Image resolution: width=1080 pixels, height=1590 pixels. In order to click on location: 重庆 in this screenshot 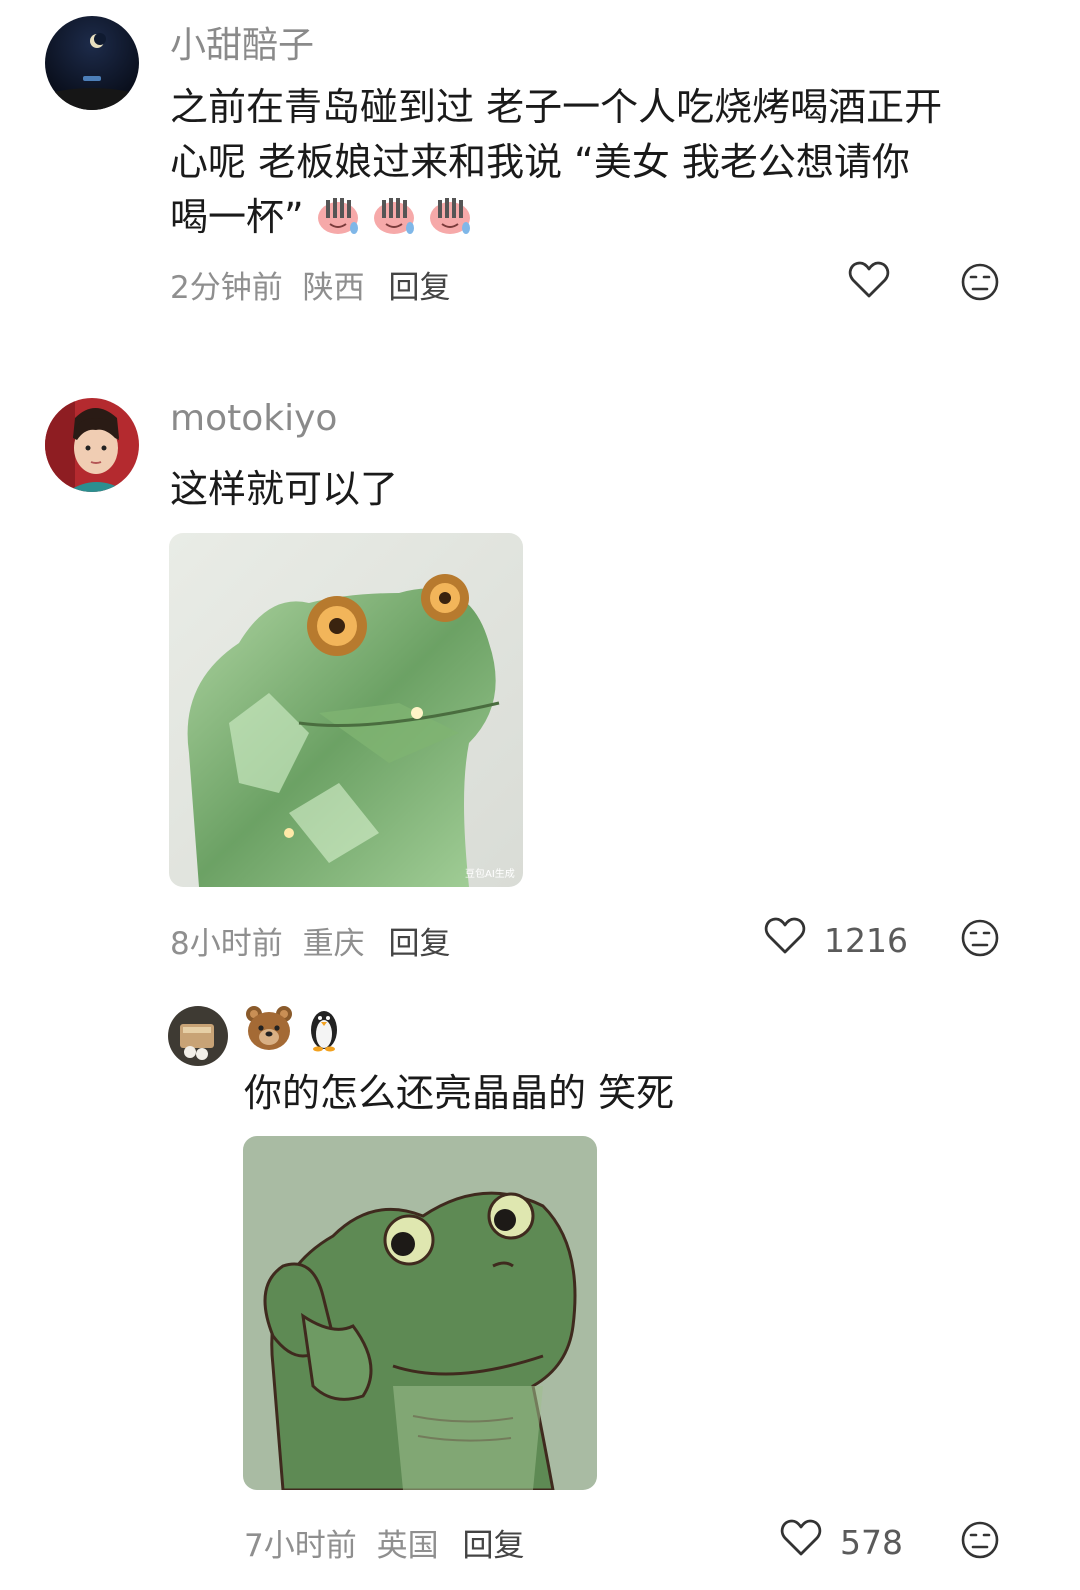, I will do `click(333, 944)`.